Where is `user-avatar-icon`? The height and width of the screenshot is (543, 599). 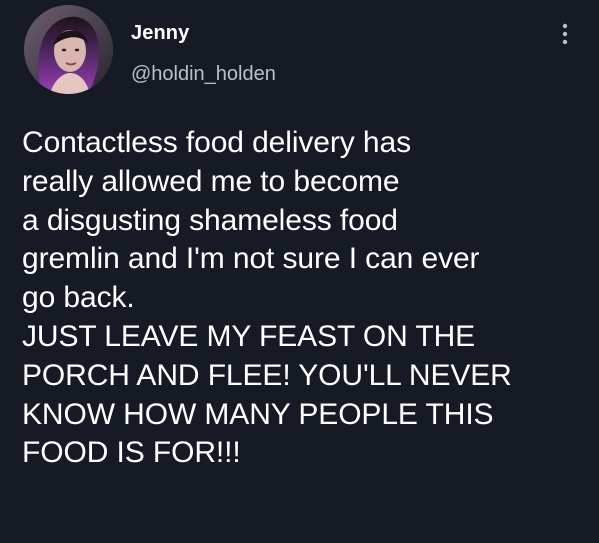
user-avatar-icon is located at coordinates (68, 49).